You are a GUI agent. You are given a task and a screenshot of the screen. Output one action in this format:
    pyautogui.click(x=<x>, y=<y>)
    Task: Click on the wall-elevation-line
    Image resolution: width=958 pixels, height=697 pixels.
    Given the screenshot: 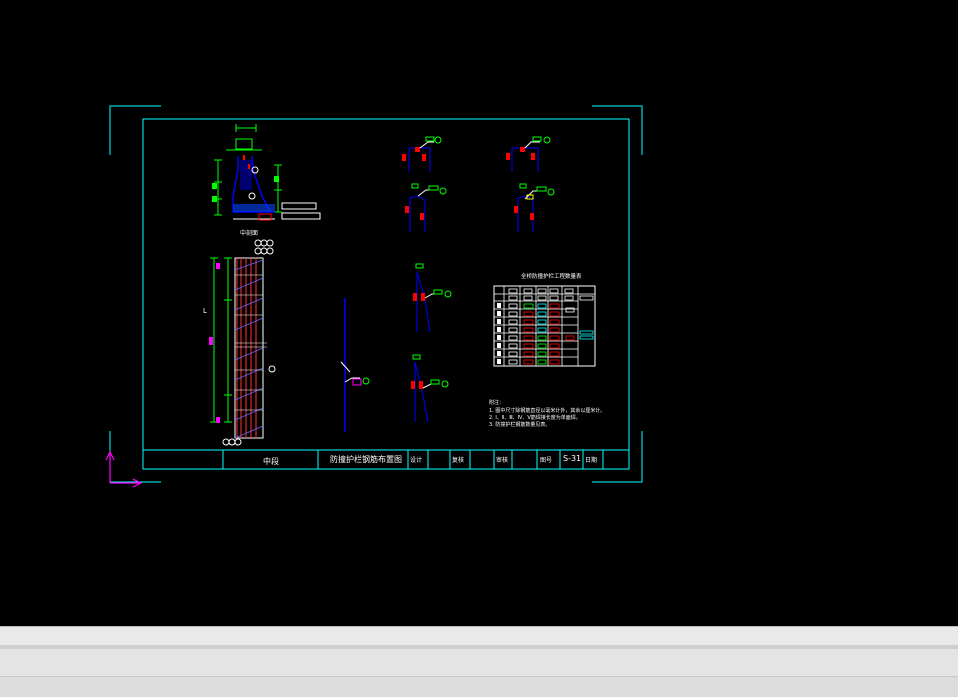 What is the action you would take?
    pyautogui.click(x=355, y=365)
    